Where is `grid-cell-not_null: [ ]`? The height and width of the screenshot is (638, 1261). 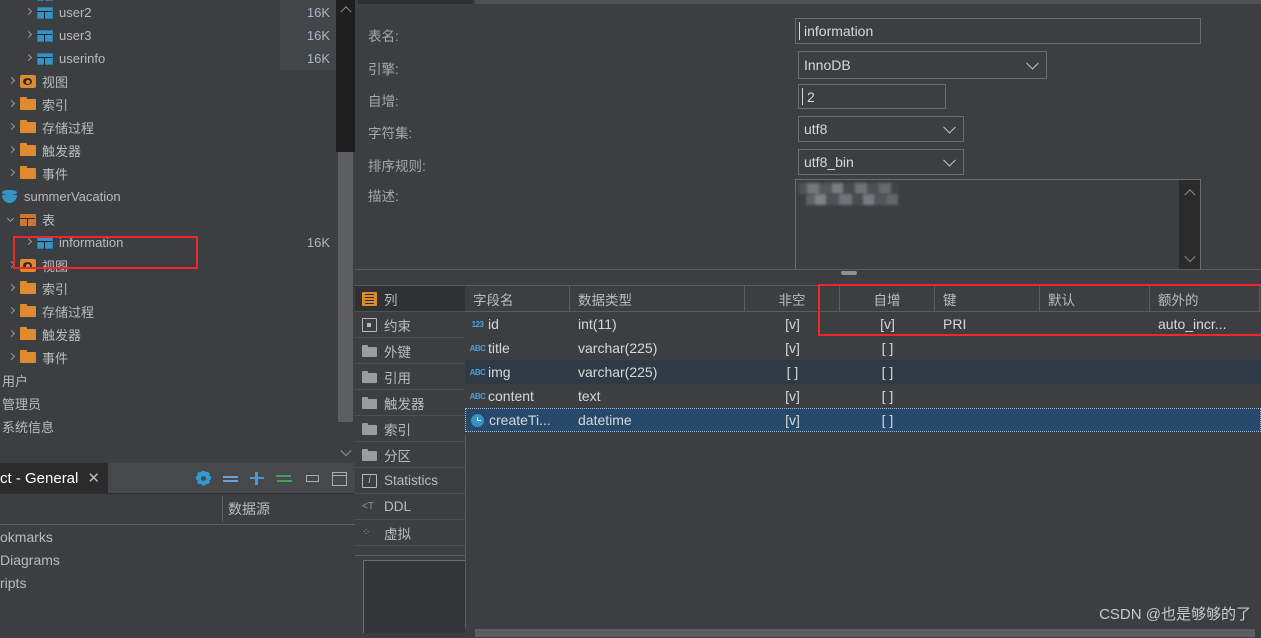
grid-cell-not_null: [ ] is located at coordinates (792, 372).